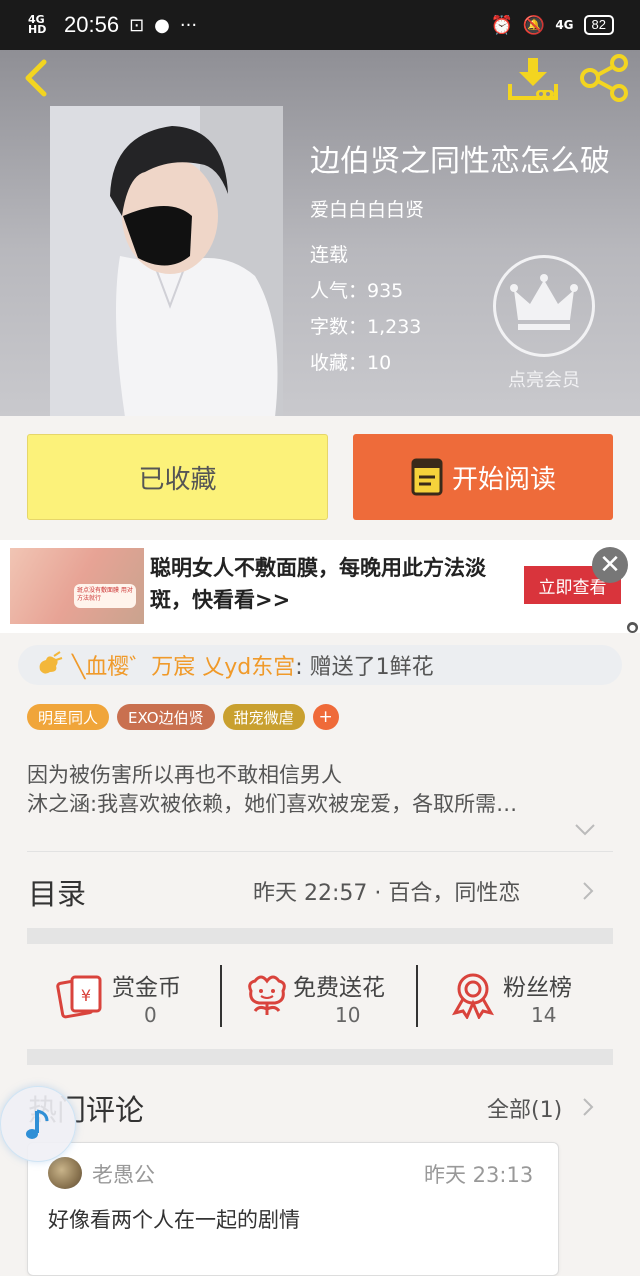 The height and width of the screenshot is (1276, 640). I want to click on tag-item: 明星同人, so click(68, 717).